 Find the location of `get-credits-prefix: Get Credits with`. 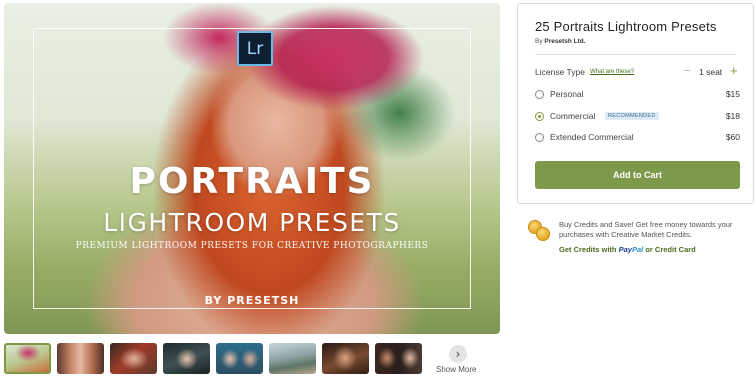

get-credits-prefix: Get Credits with is located at coordinates (588, 249).